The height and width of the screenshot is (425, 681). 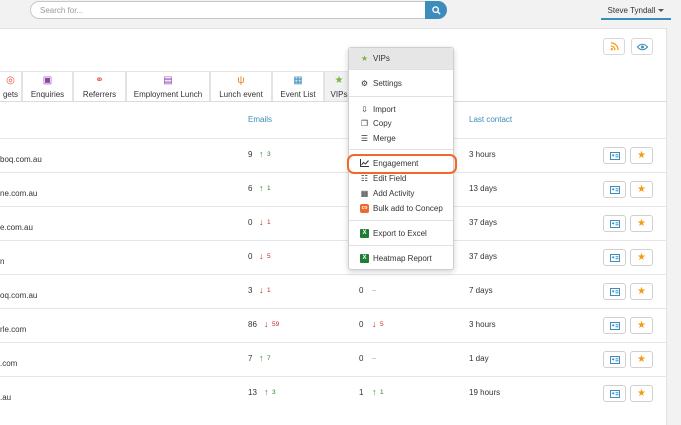 I want to click on menu-item-export-to-excel: X Export to Excel, so click(x=401, y=233).